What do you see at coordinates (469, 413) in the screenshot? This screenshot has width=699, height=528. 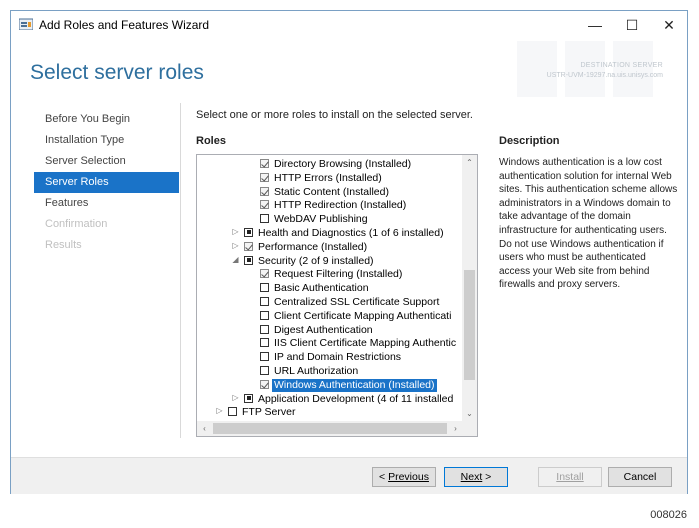 I see `scroll-down-icon: ⌄` at bounding box center [469, 413].